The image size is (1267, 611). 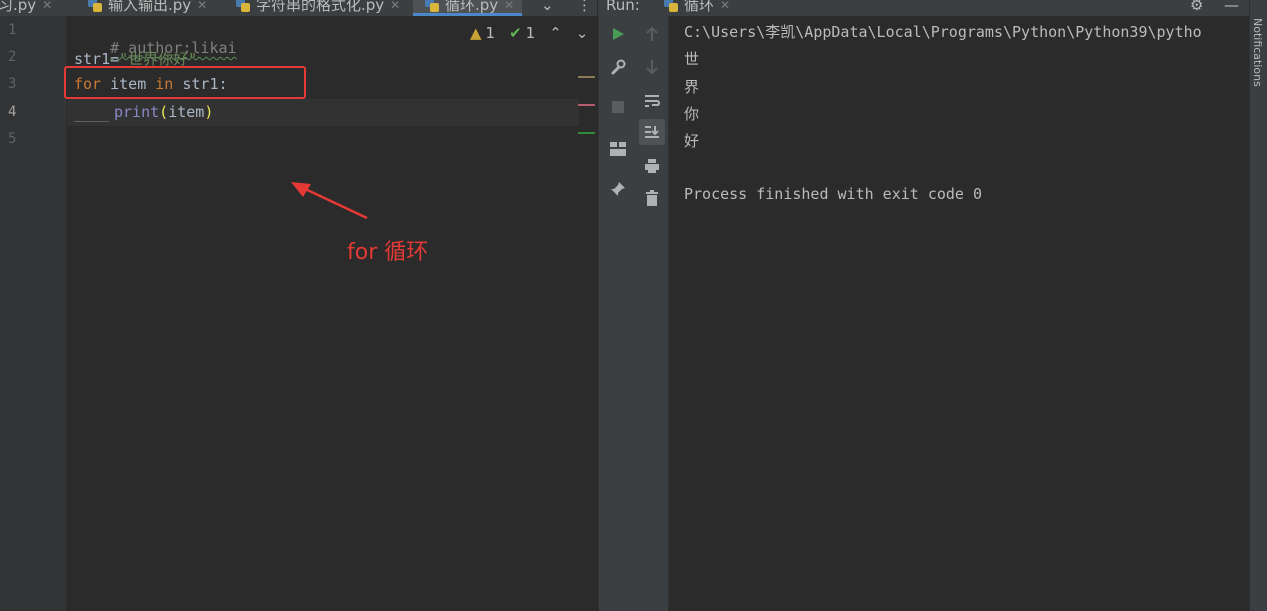 What do you see at coordinates (91, 121) in the screenshot?
I see `indent-guide` at bounding box center [91, 121].